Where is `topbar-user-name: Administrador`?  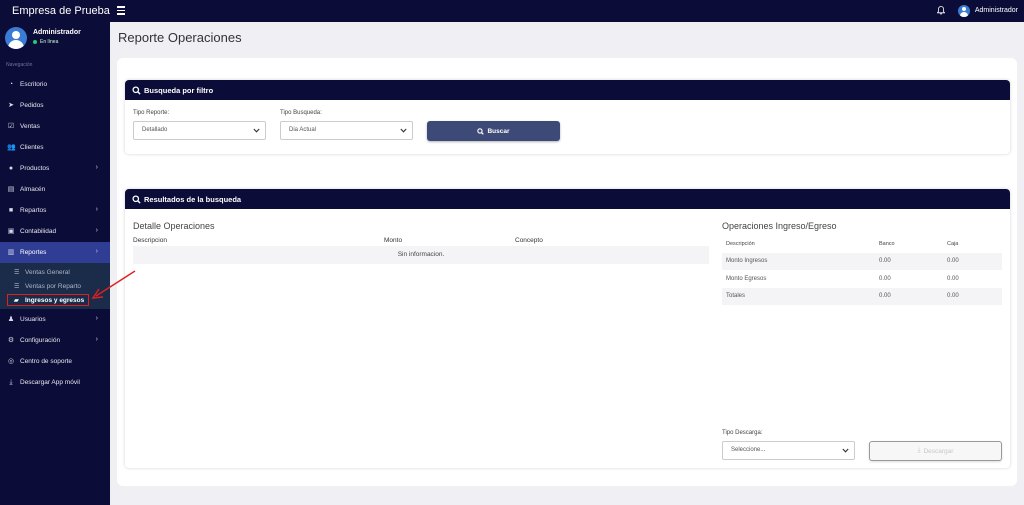 topbar-user-name: Administrador is located at coordinates (996, 10).